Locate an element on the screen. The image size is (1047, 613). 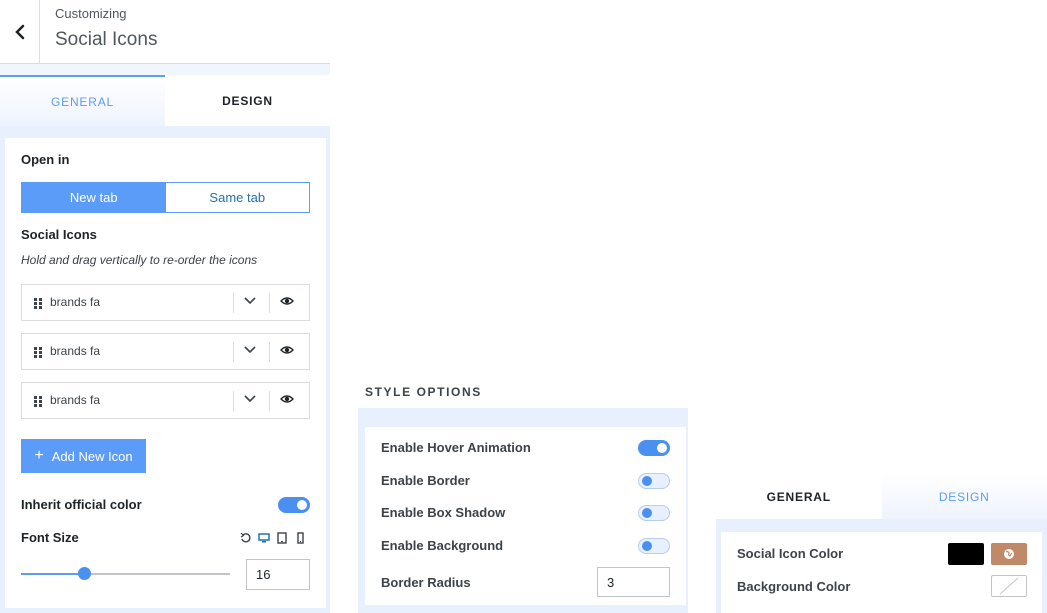
border-label: Enable Border is located at coordinates (425, 480).